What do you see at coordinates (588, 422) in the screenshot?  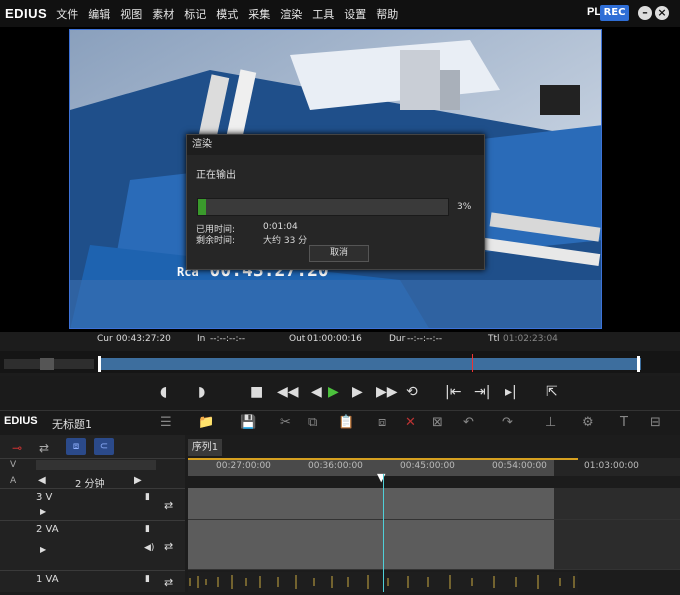 I see `effect-icon: ⚙` at bounding box center [588, 422].